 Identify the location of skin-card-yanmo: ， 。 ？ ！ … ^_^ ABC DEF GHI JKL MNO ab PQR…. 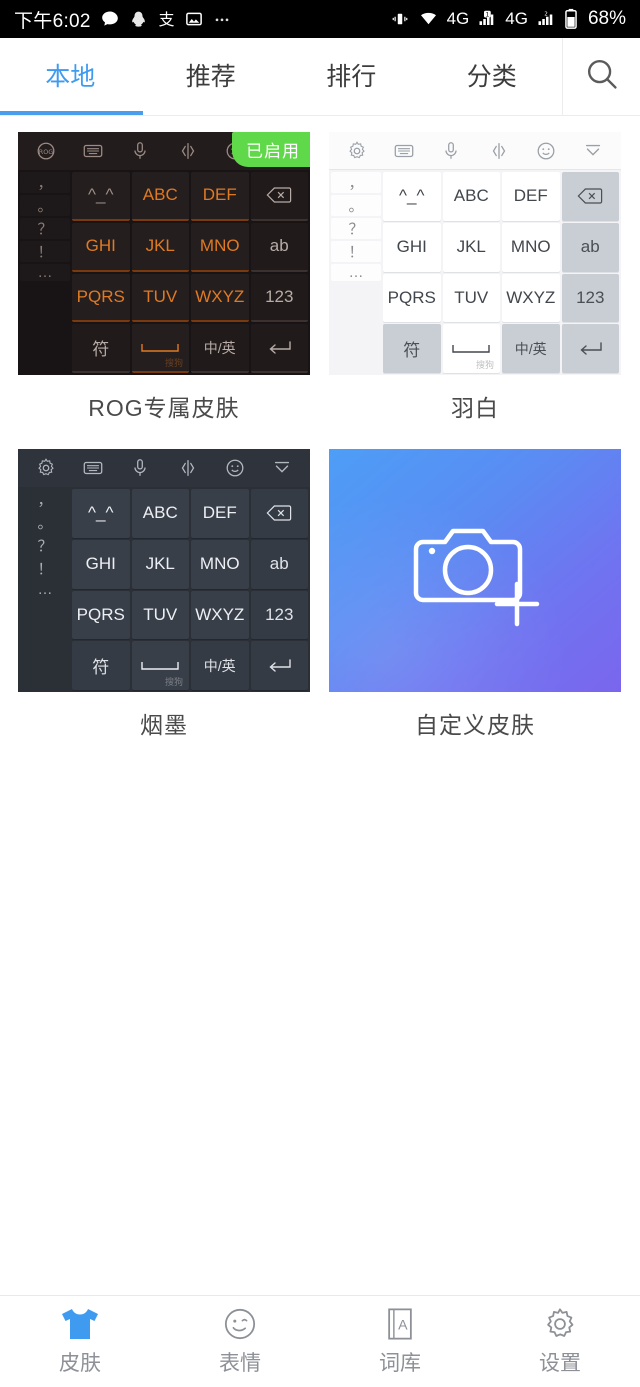
(164, 603).